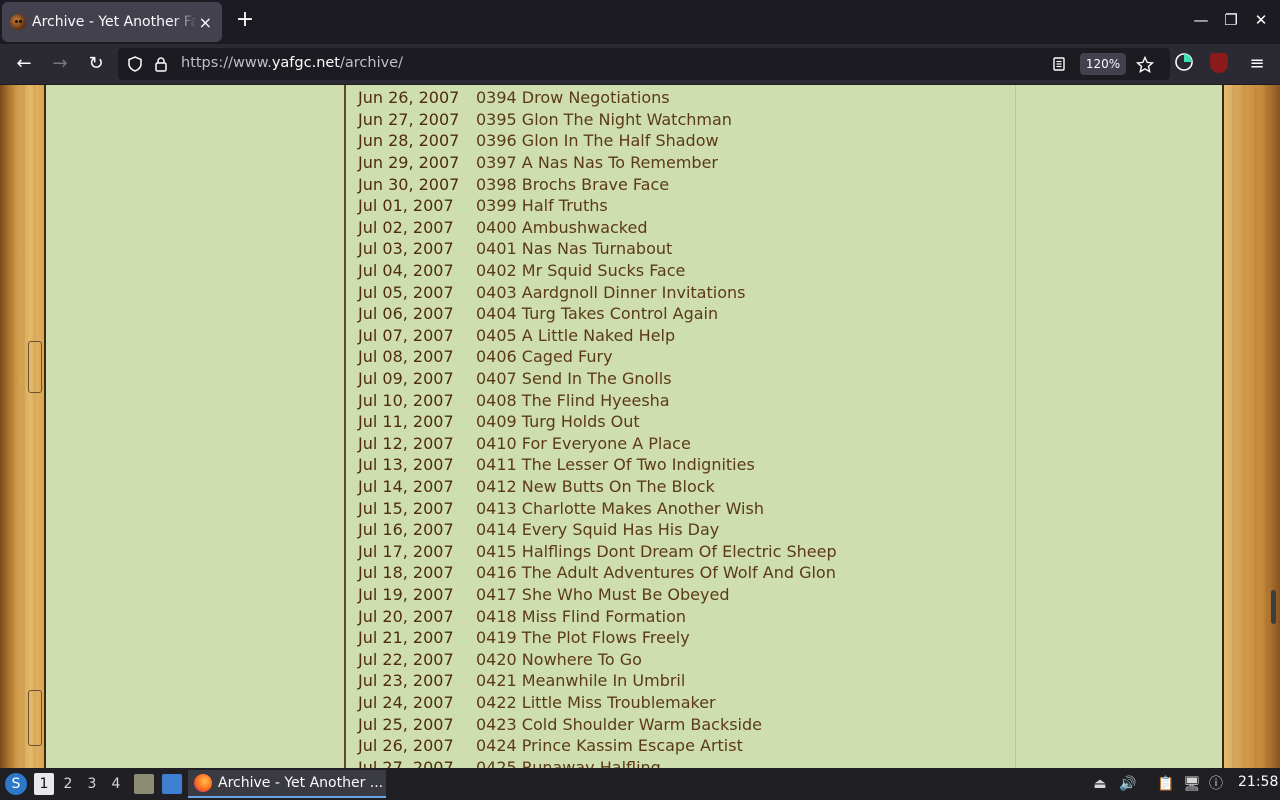 The height and width of the screenshot is (800, 1280). I want to click on archive-row: Jul 21, 2007 0419 The Plot Flows Freely, so click(597, 638).